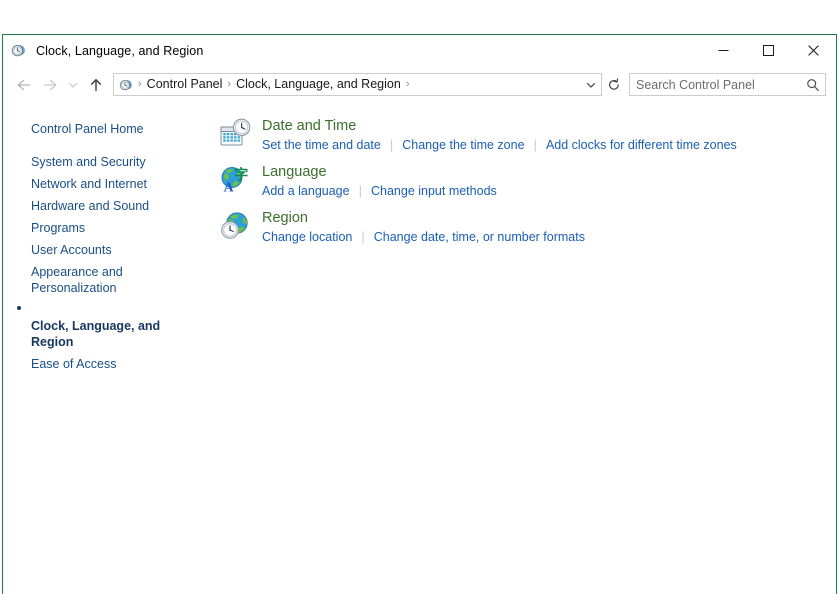 The width and height of the screenshot is (839, 594). I want to click on sidebar-item-user-accounts: User Accounts, so click(107, 250).